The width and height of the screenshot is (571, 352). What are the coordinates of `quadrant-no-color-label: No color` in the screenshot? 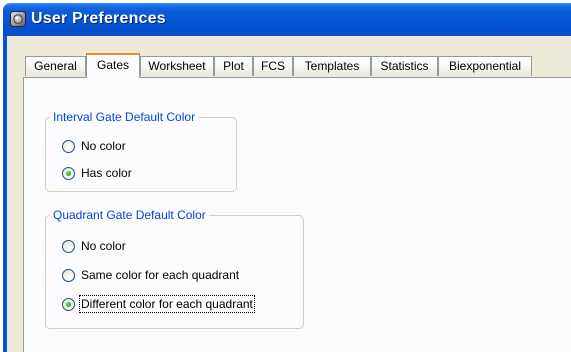 It's located at (103, 246).